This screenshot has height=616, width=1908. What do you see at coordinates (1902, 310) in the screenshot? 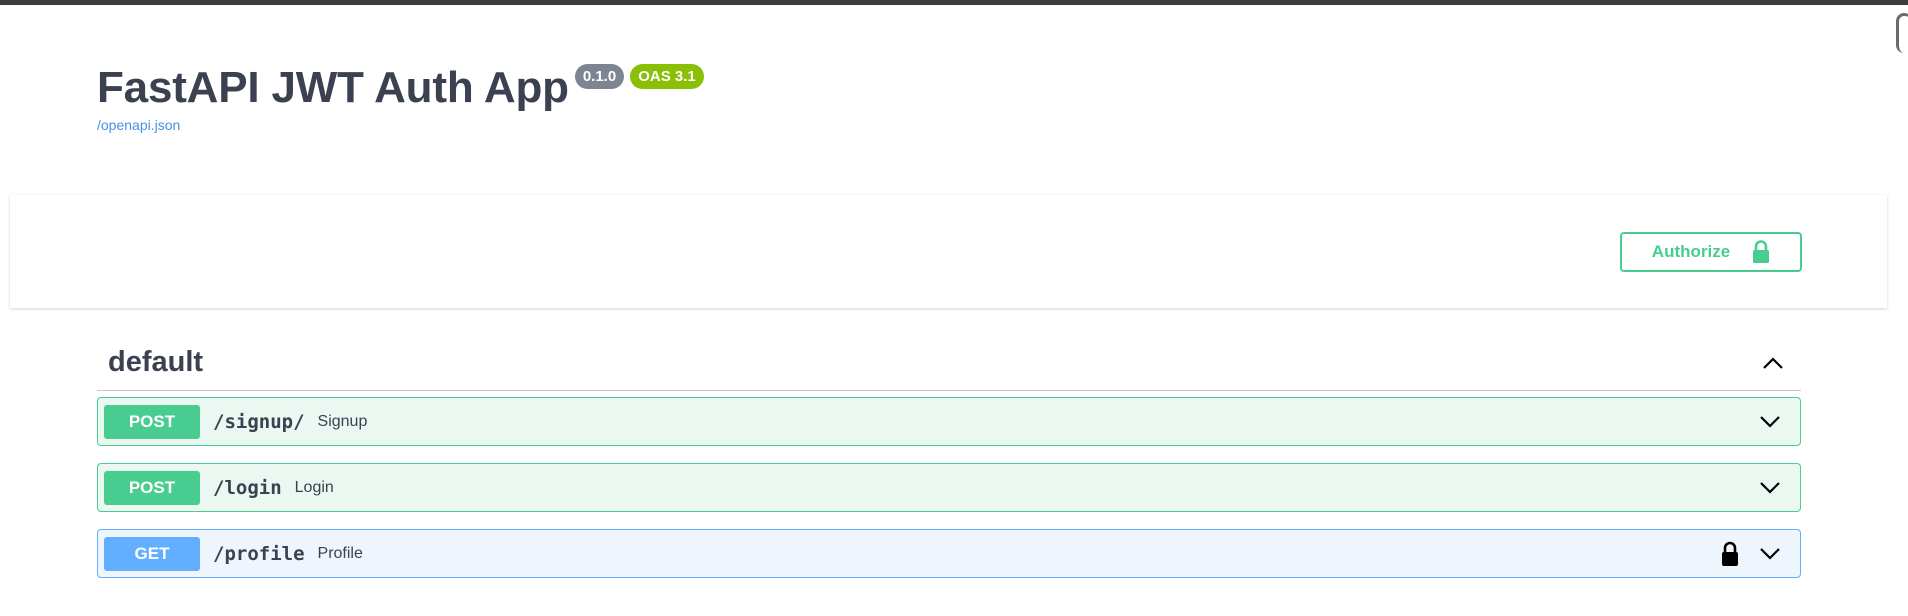
I see `scrollbar` at bounding box center [1902, 310].